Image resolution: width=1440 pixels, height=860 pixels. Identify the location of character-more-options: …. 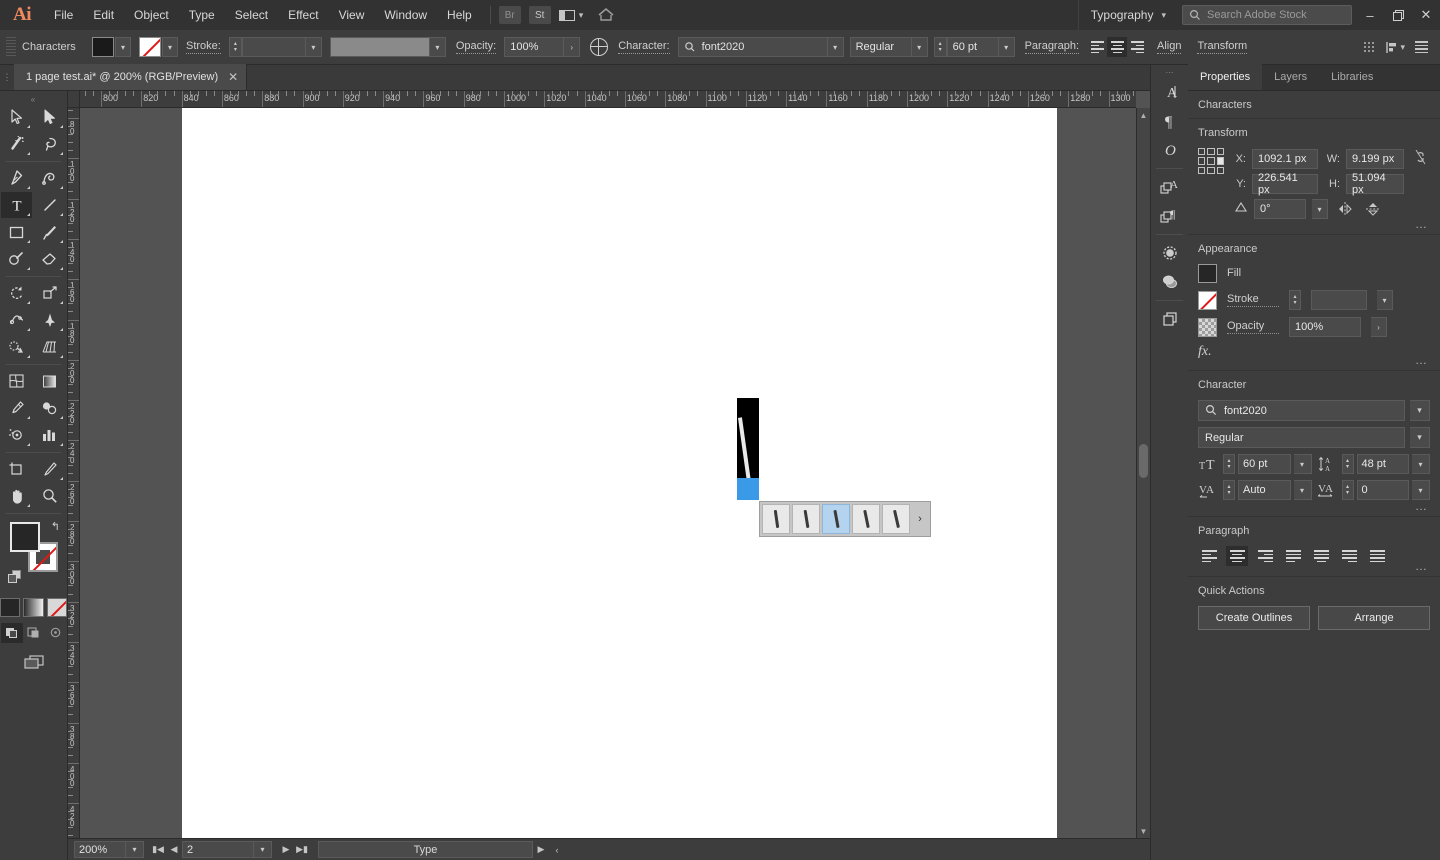
(1421, 506).